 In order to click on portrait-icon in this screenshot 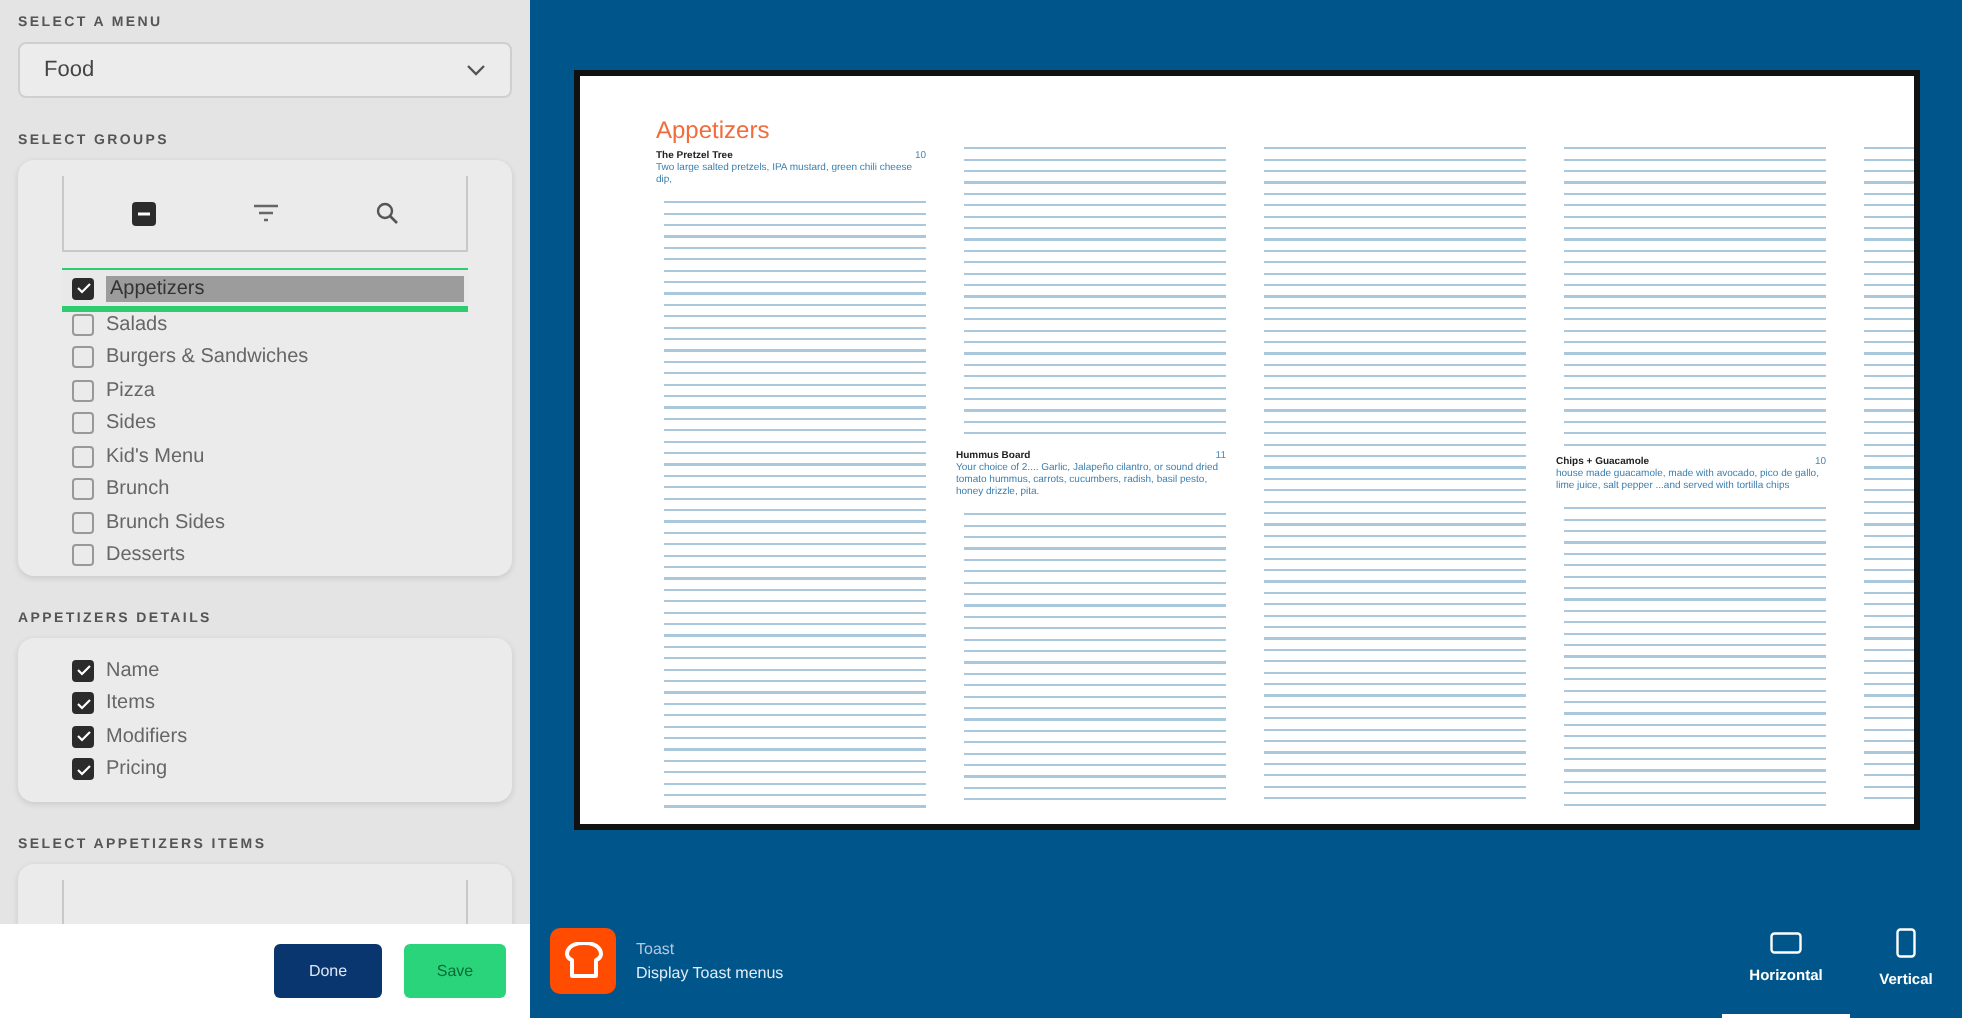, I will do `click(1906, 943)`.